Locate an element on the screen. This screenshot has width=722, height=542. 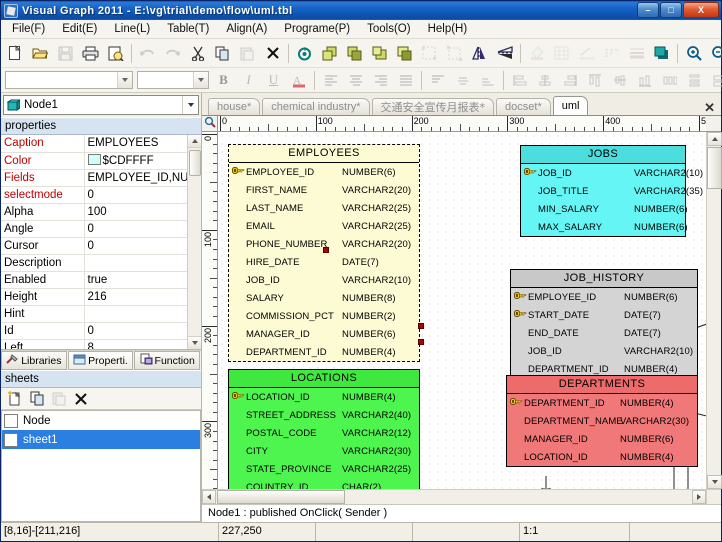
property-value: true is located at coordinates (142, 280).